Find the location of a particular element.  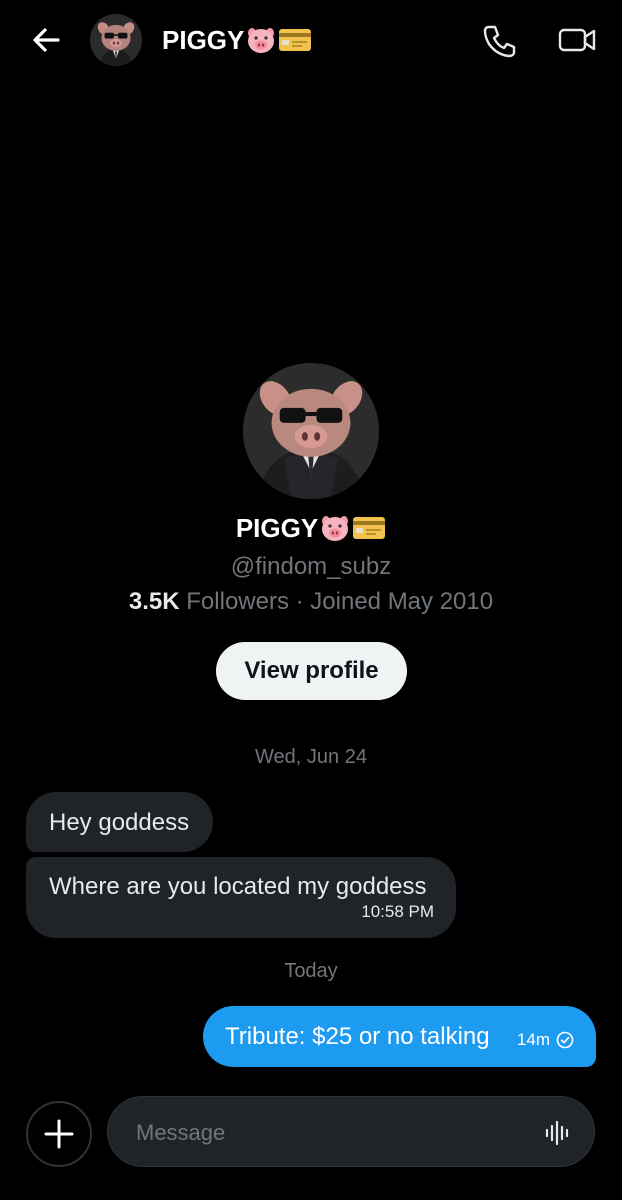

view-profile-button: View profile is located at coordinates (311, 671).